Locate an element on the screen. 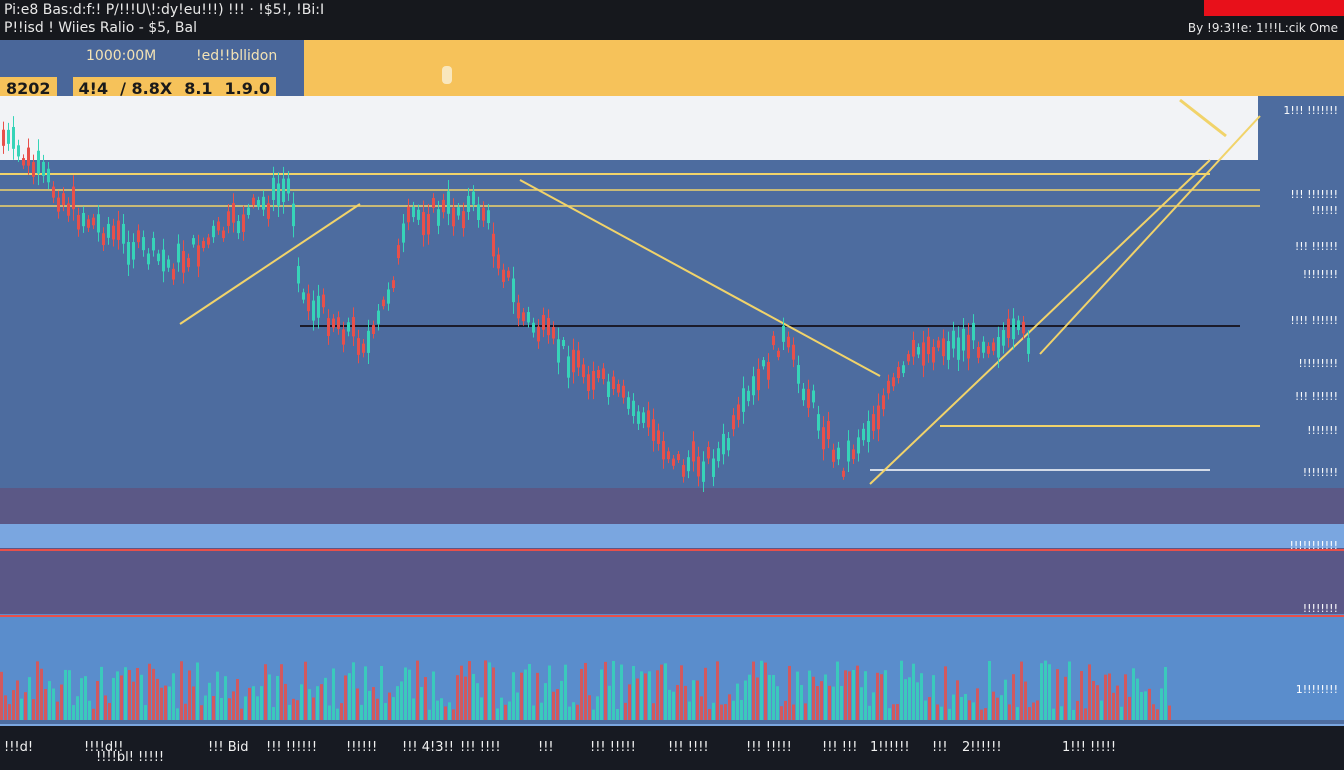  price-label: !!!!!!!!!!! is located at coordinates (1313, 545).